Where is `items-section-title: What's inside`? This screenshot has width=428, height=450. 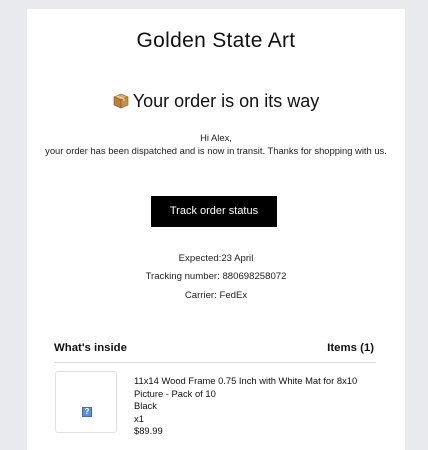
items-section-title: What's inside is located at coordinates (90, 348).